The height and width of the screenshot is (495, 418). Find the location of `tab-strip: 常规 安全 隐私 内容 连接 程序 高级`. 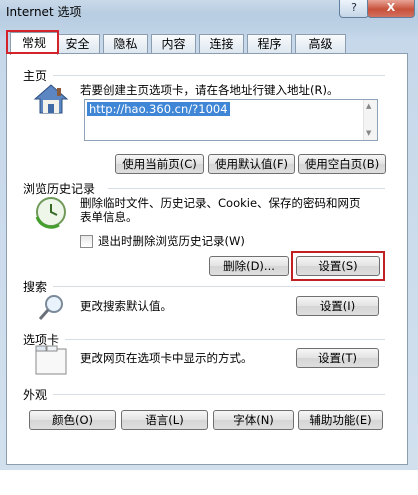

tab-strip: 常规 安全 隐私 内容 连接 程序 高级 is located at coordinates (208, 43).